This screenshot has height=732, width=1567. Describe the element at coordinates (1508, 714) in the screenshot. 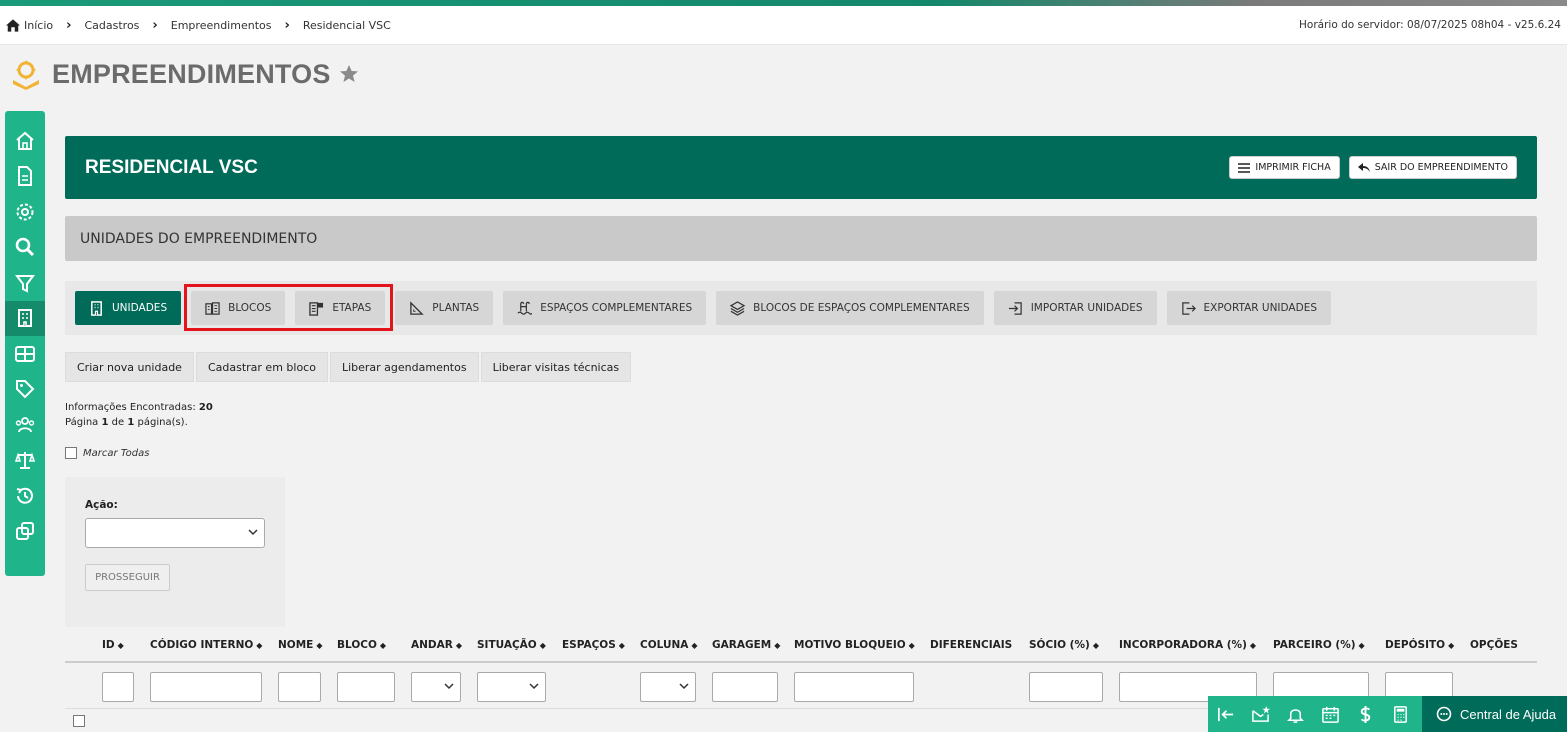

I see `help-center-label: Central de Ajuda` at that location.